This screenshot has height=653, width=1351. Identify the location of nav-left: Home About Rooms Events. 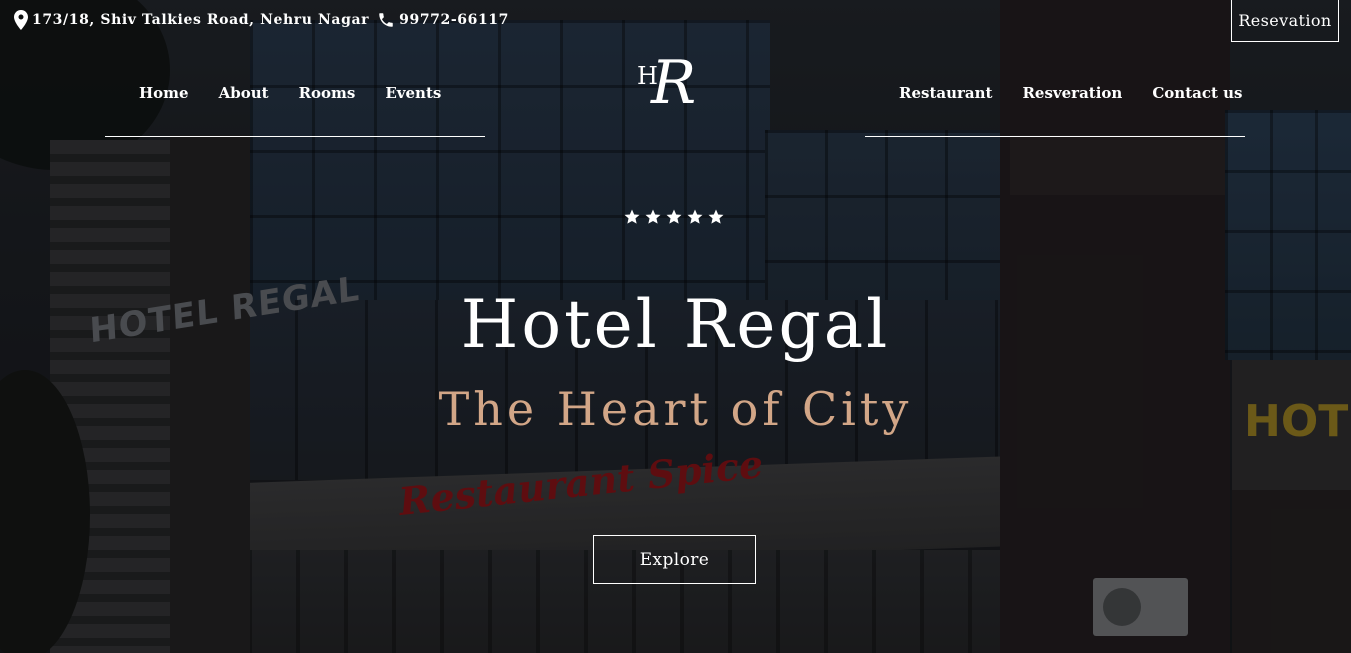
(290, 93).